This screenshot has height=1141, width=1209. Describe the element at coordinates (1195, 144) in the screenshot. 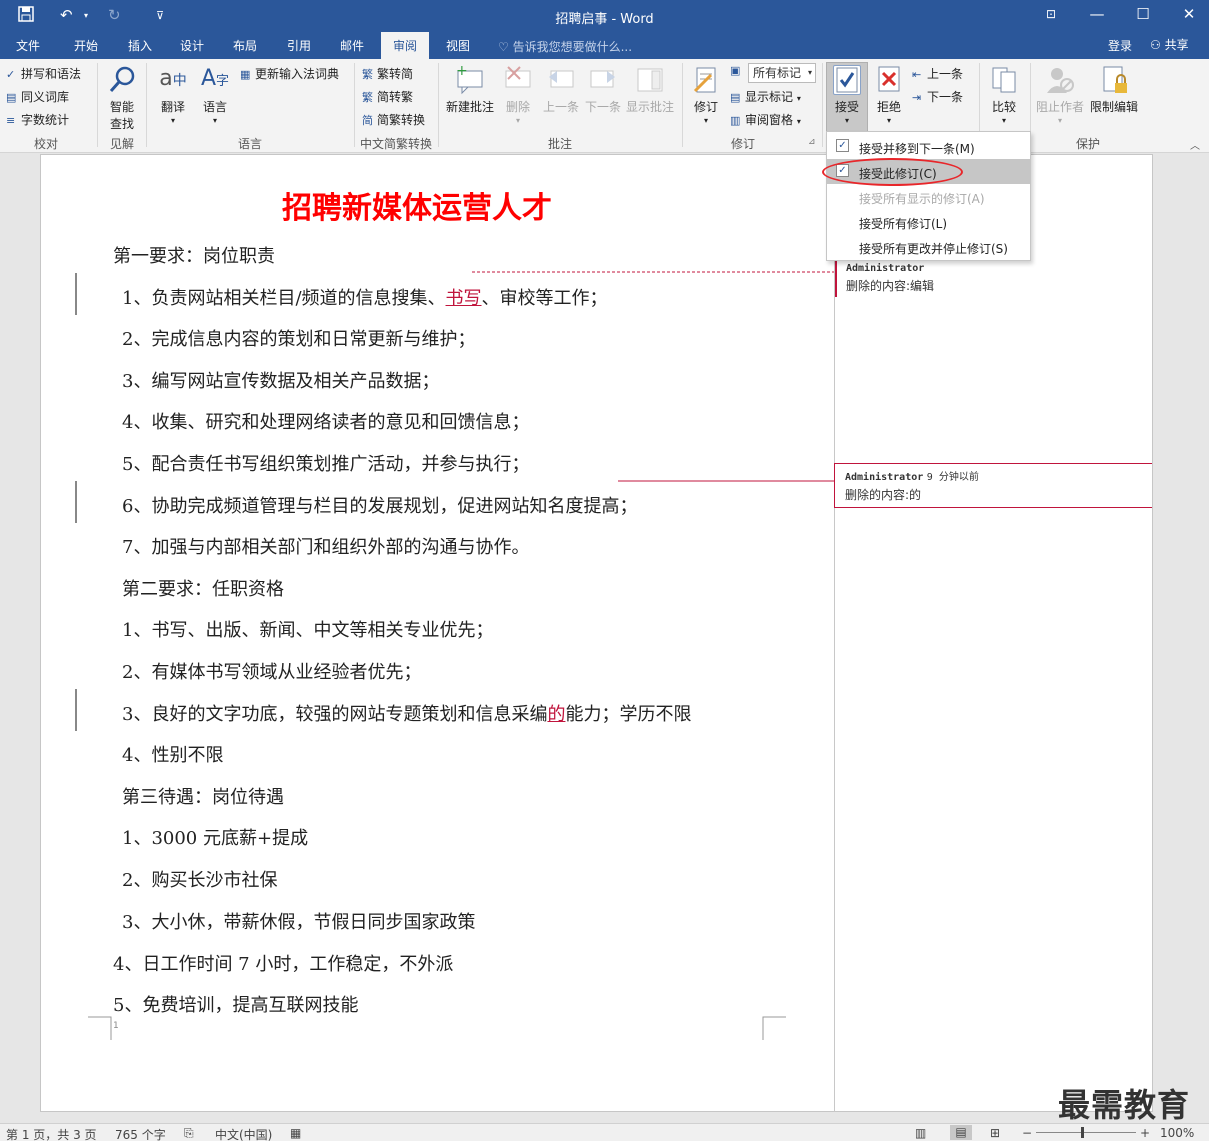

I see `collapse-ribbon-icon: ︿` at that location.